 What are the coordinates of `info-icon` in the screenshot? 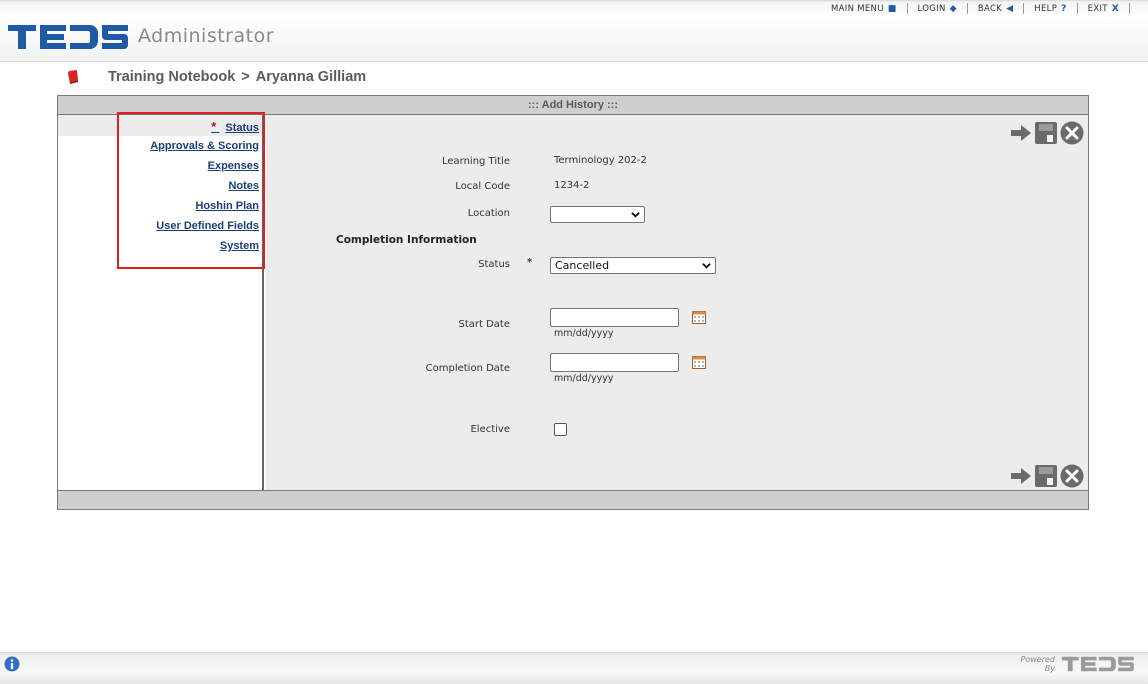 It's located at (12, 664).